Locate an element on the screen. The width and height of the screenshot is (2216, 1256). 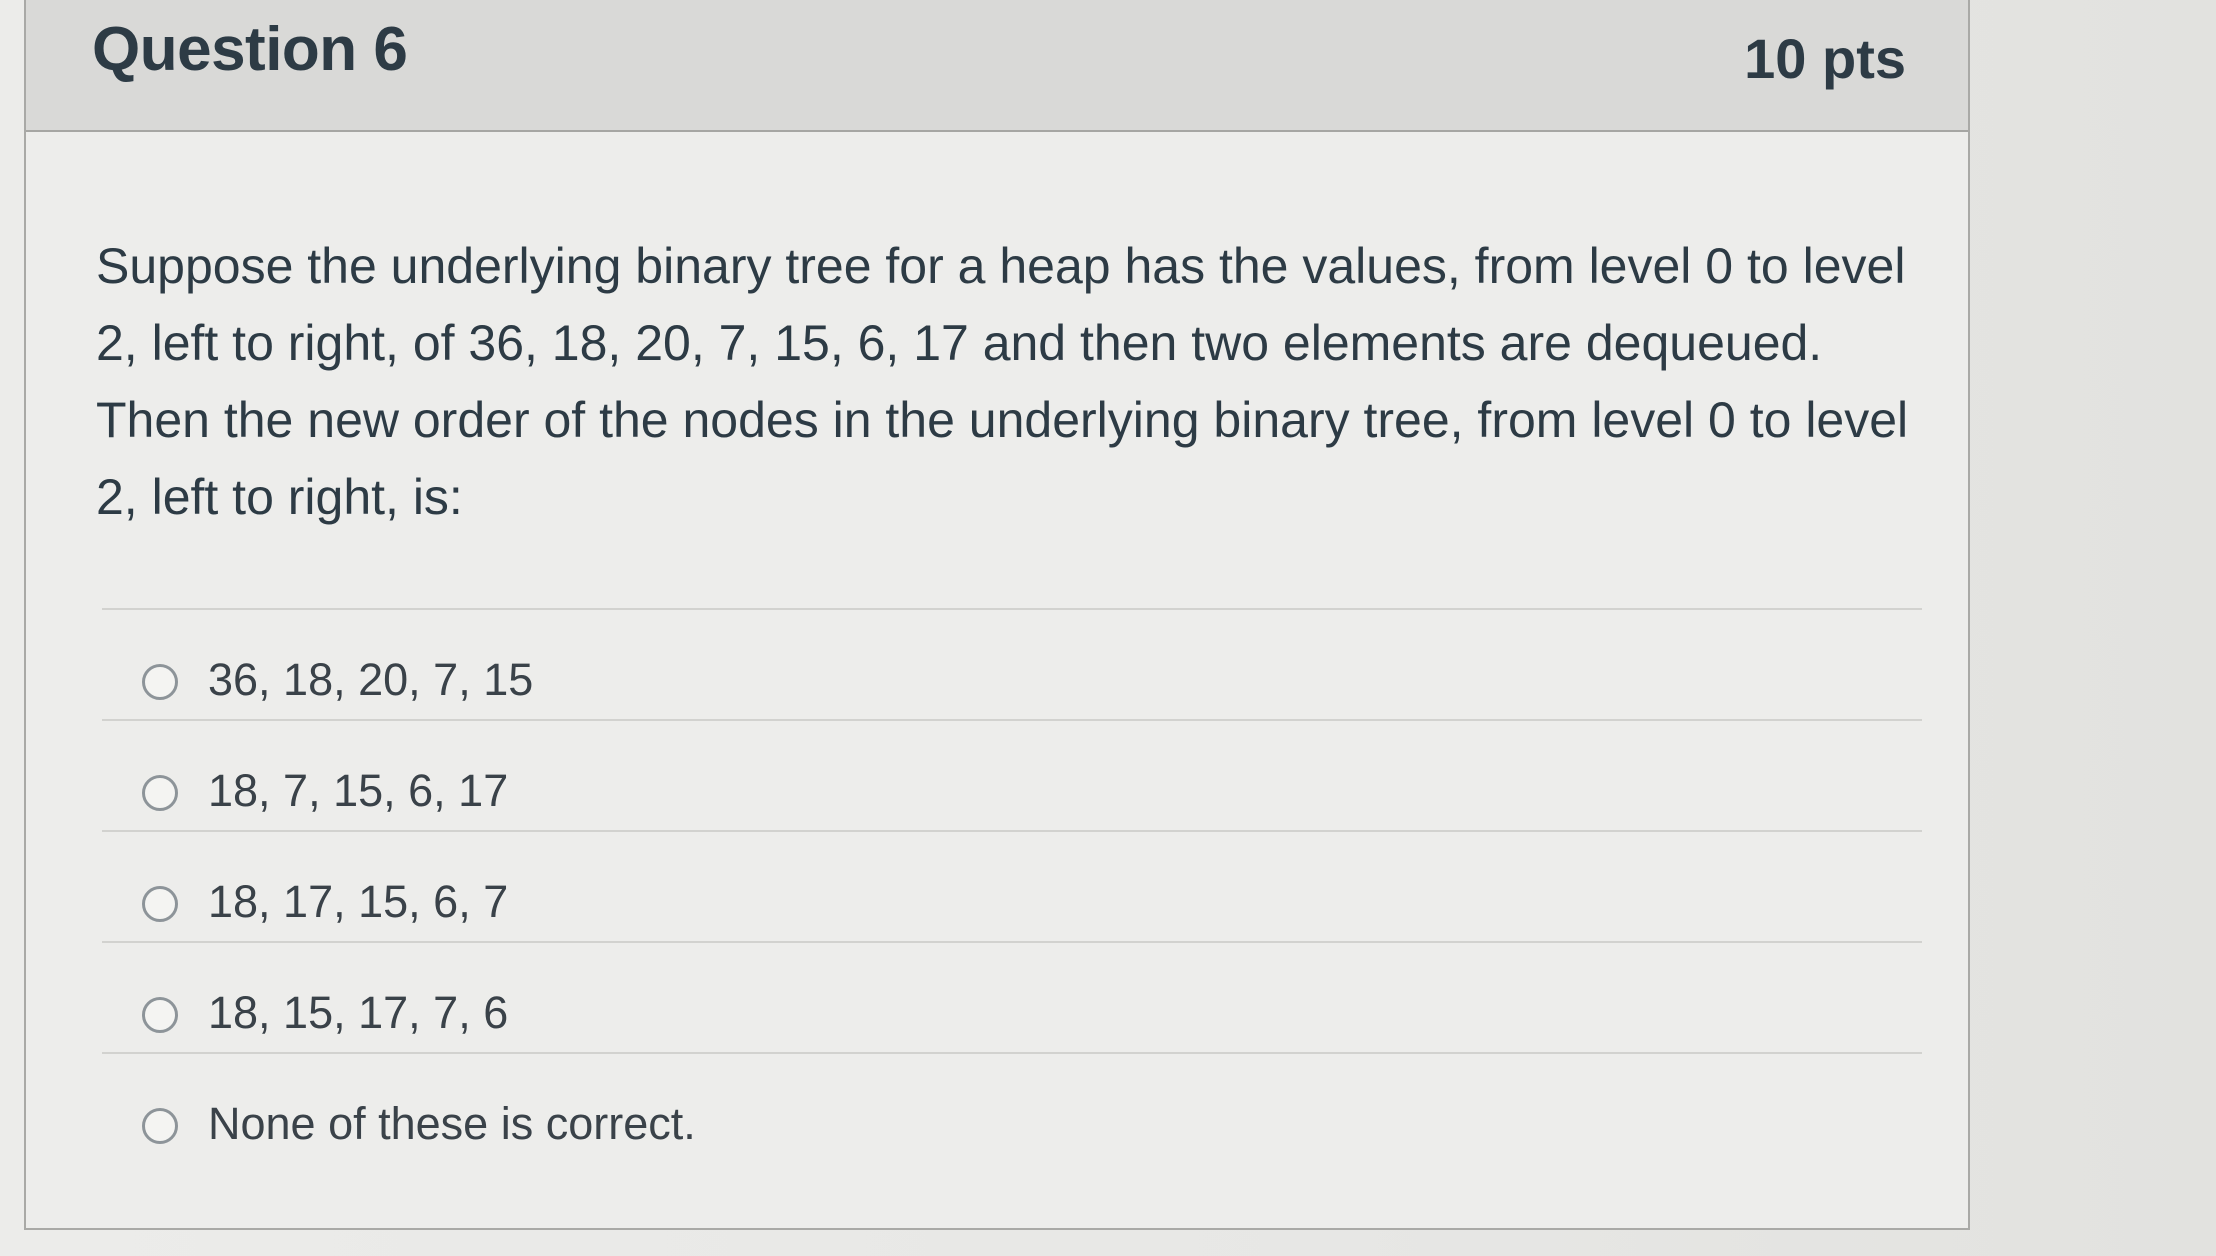
answer-option-1: 36, 18, 20, 7, 15 is located at coordinates (1012, 665).